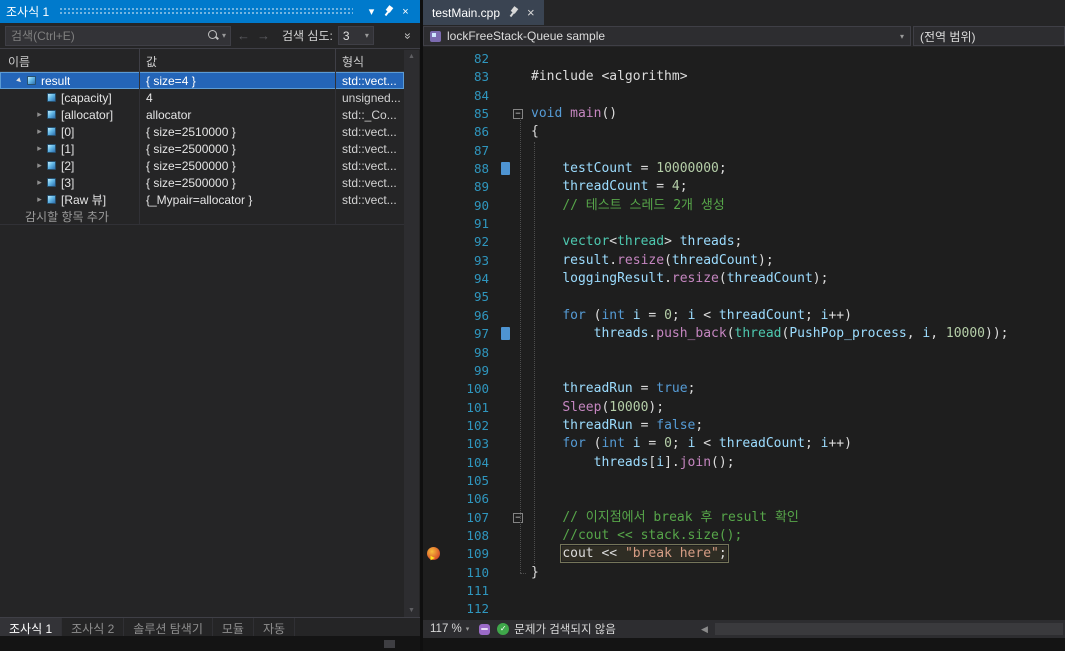  Describe the element at coordinates (243, 35) in the screenshot. I see `search-back-icon: ←` at that location.